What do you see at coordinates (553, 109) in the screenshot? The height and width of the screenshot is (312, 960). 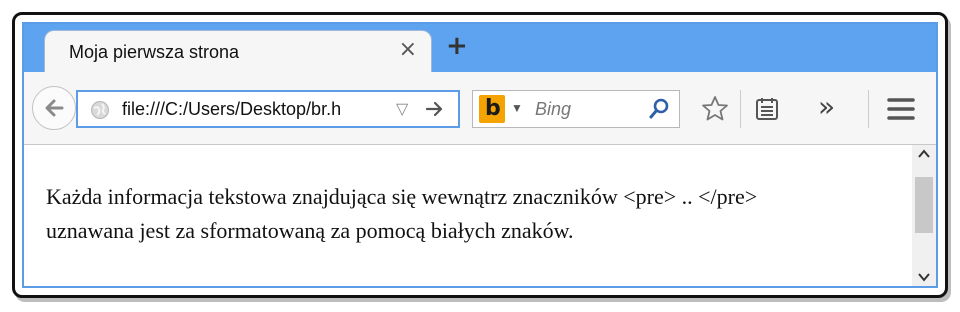 I see `search-placeholder: Bing` at bounding box center [553, 109].